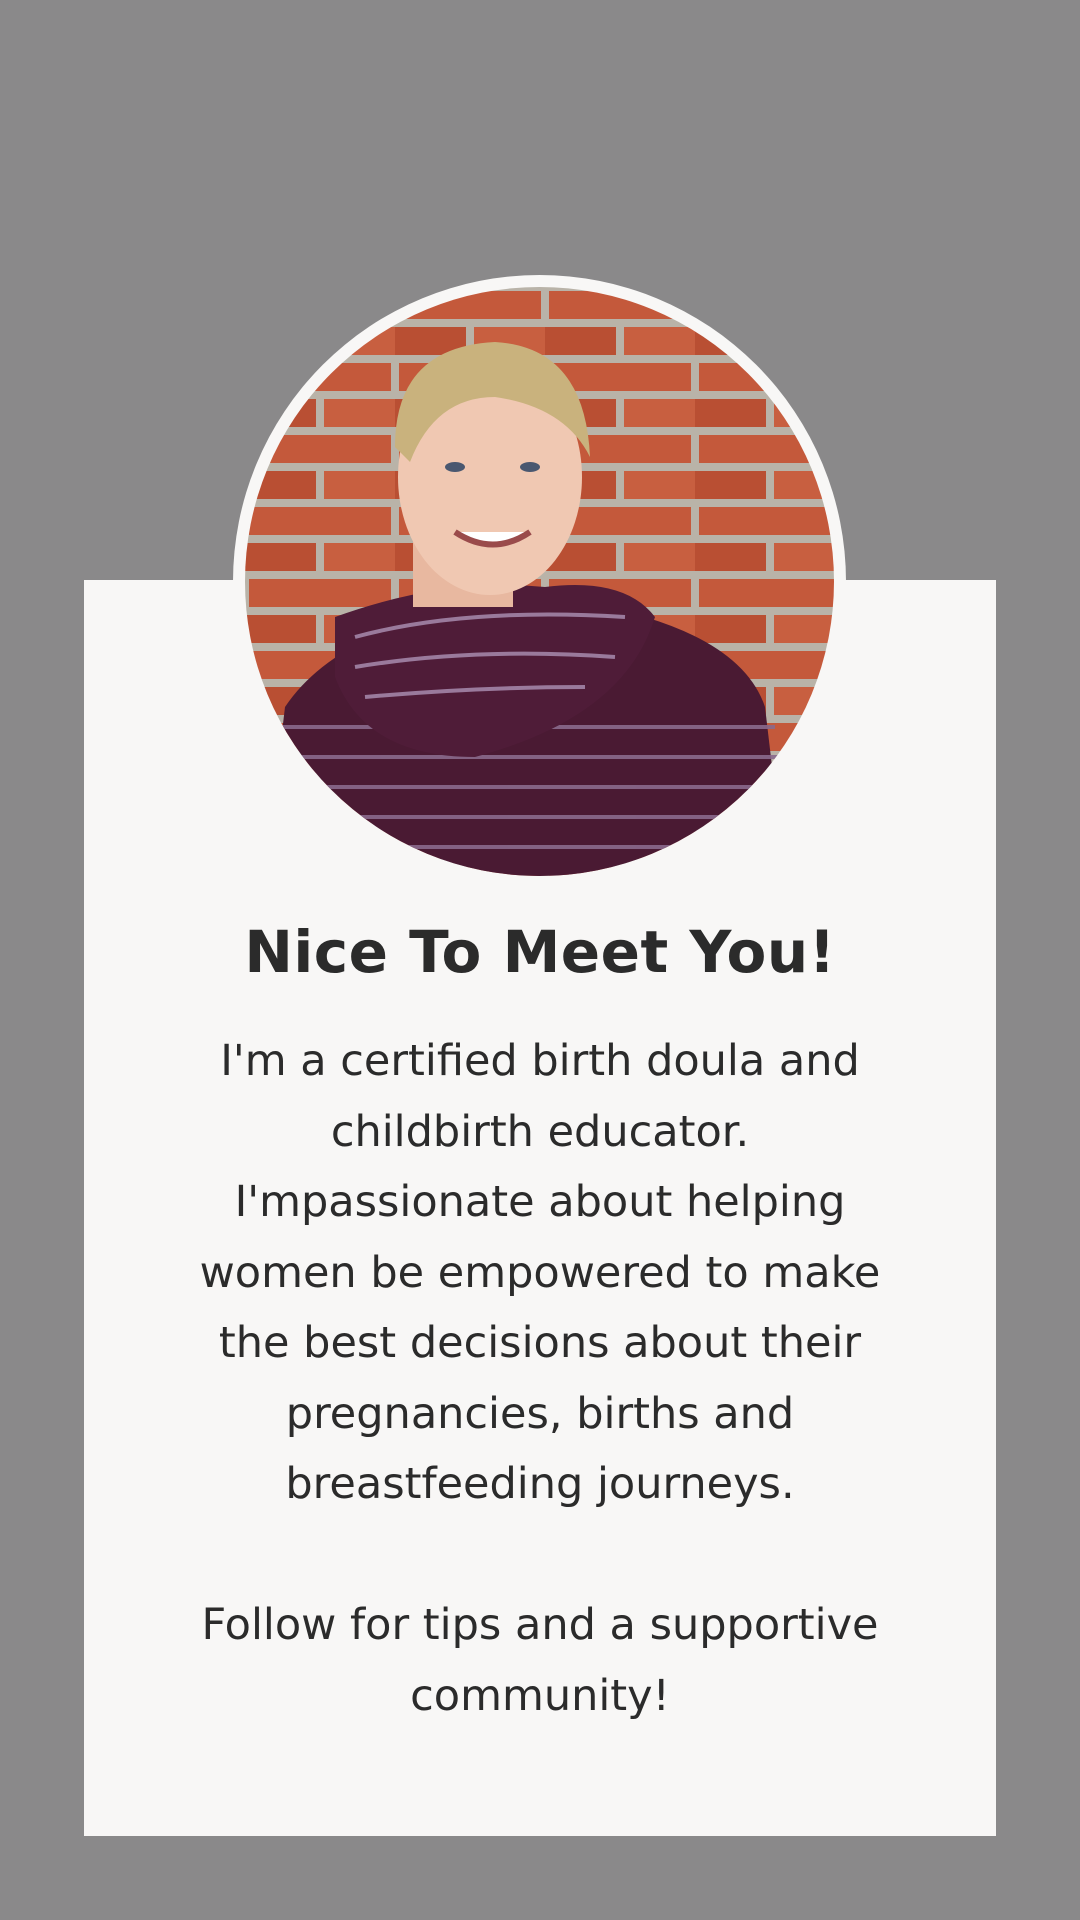 Image resolution: width=1080 pixels, height=1920 pixels. Describe the element at coordinates (540, 1061) in the screenshot. I see `bio-line: I'm a certified birth doula and` at that location.